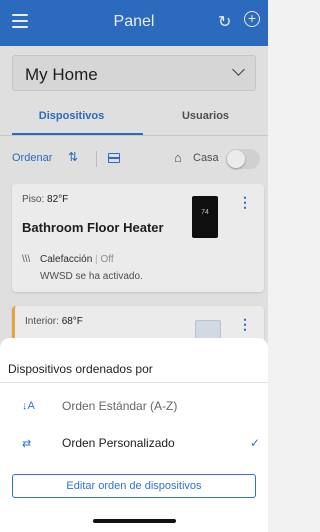  What do you see at coordinates (28, 406) in the screenshot?
I see `sort-alpha-icon: ↓A` at bounding box center [28, 406].